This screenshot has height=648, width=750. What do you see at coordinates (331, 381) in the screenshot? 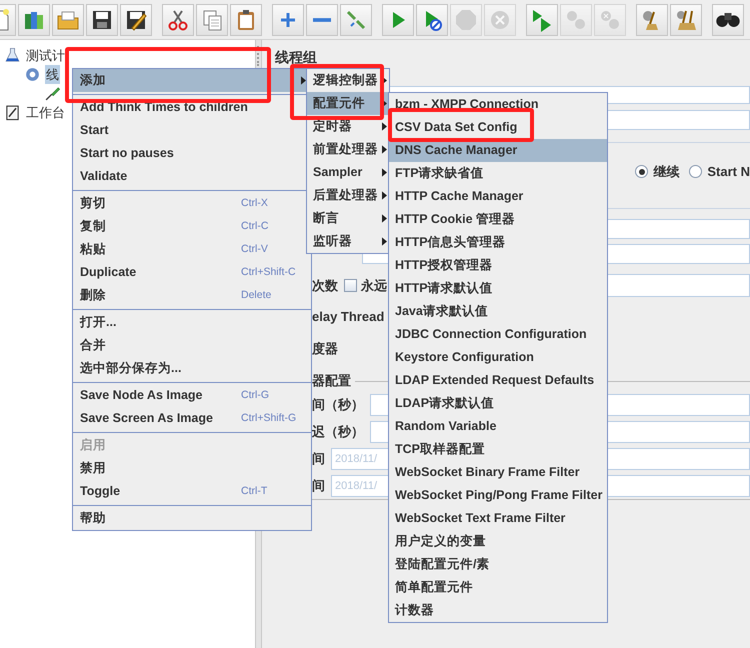
I see `group-title: 器配置` at bounding box center [331, 381].